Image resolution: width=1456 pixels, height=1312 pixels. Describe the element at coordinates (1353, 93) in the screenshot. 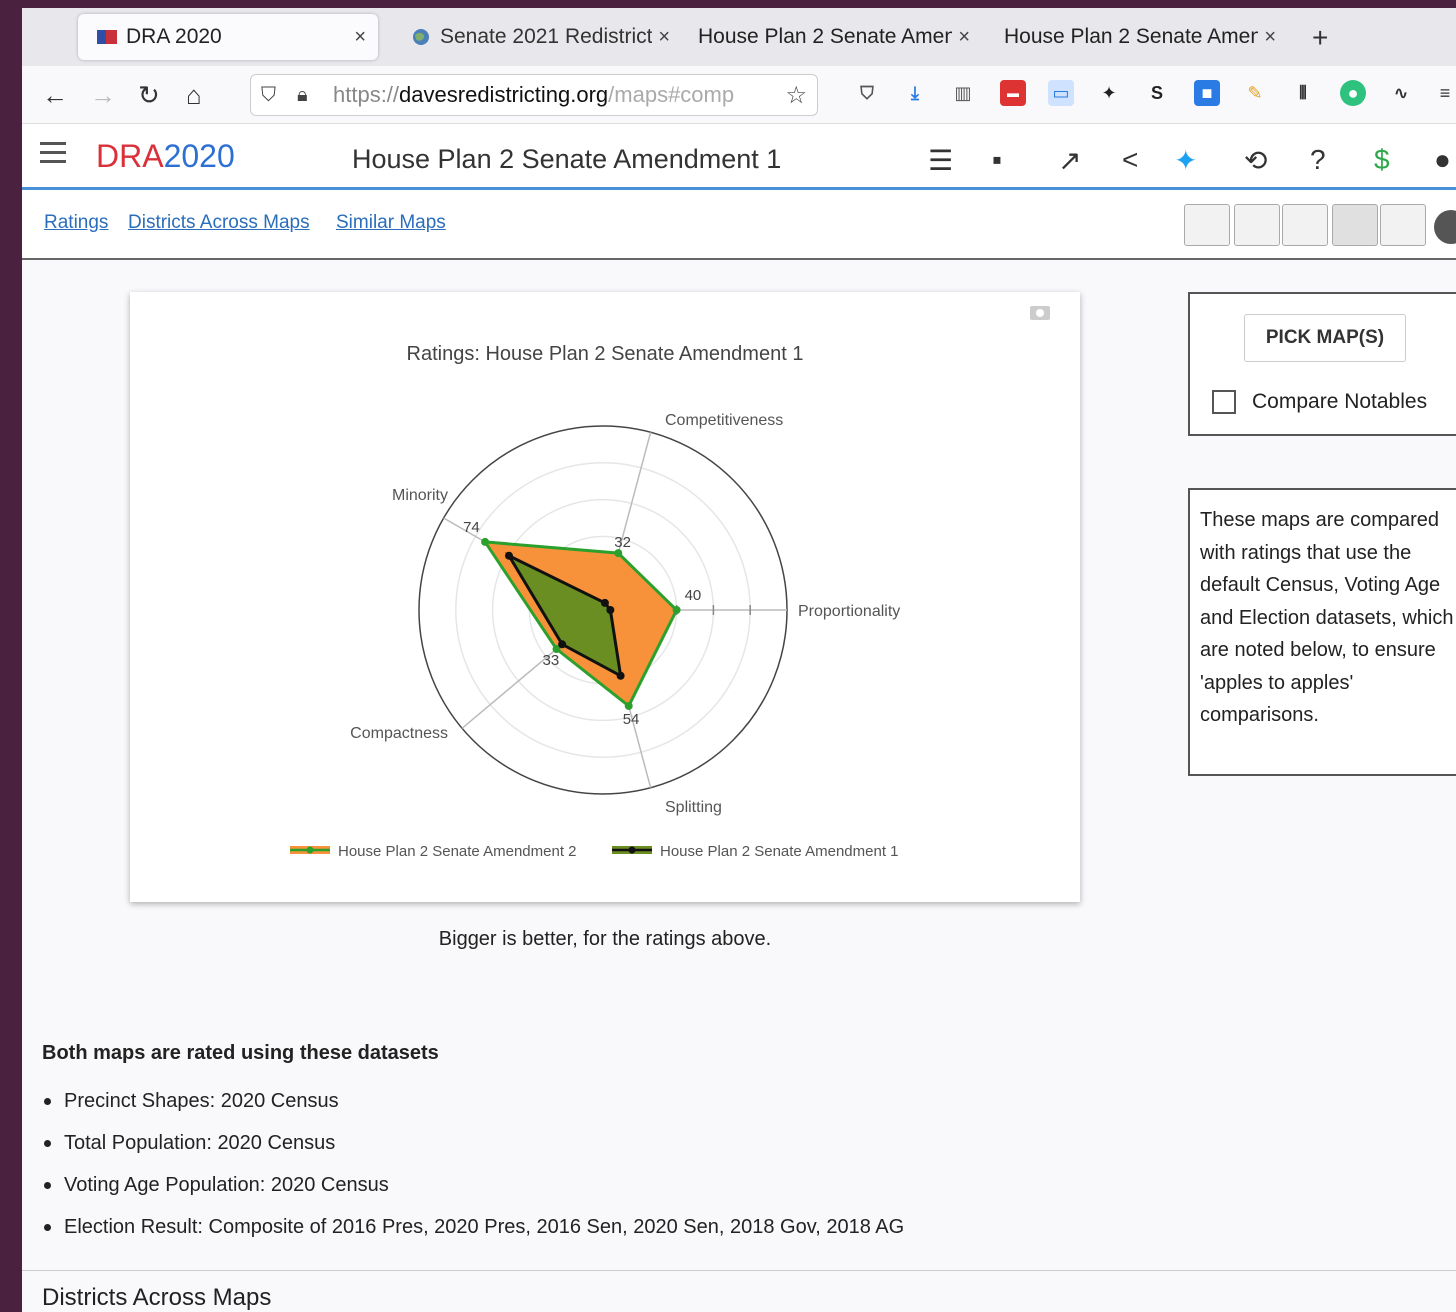

I see `extension-green-icon: ●` at that location.